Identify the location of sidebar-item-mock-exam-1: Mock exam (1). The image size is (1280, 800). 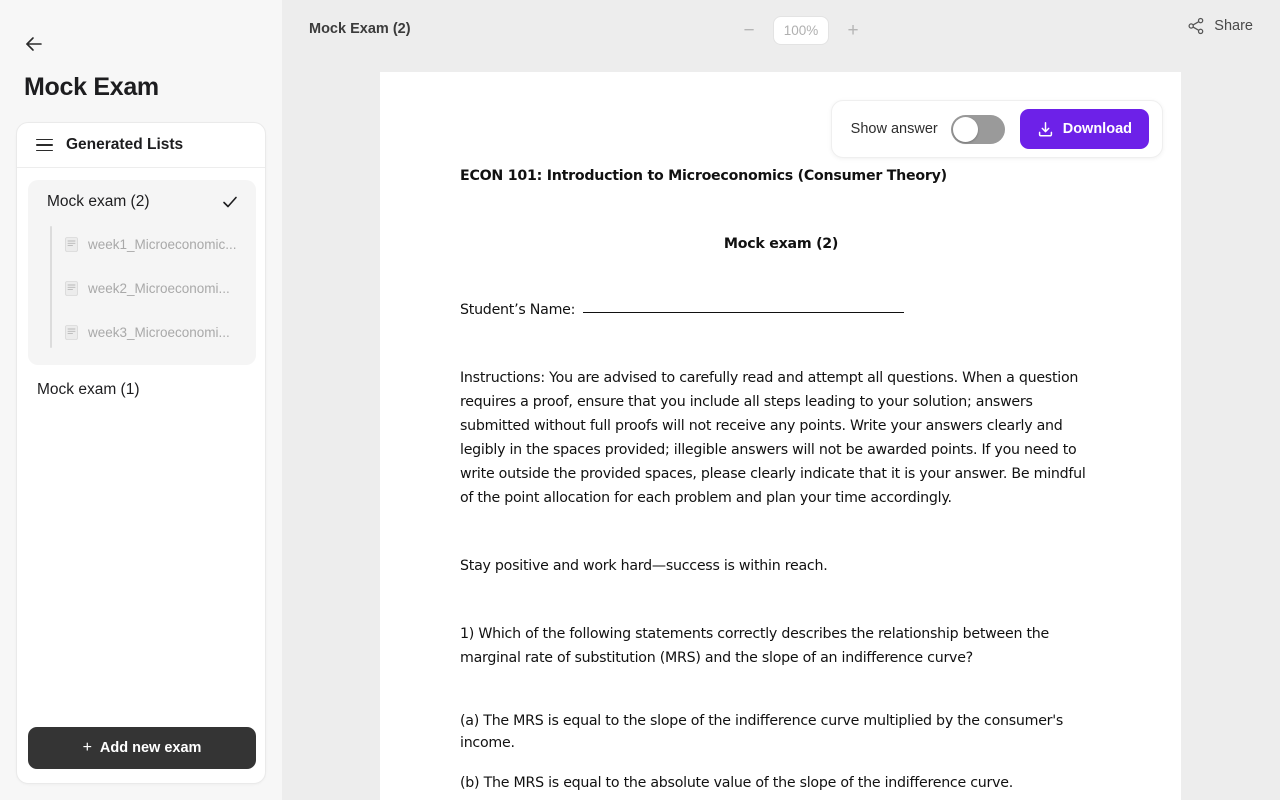
(88, 390).